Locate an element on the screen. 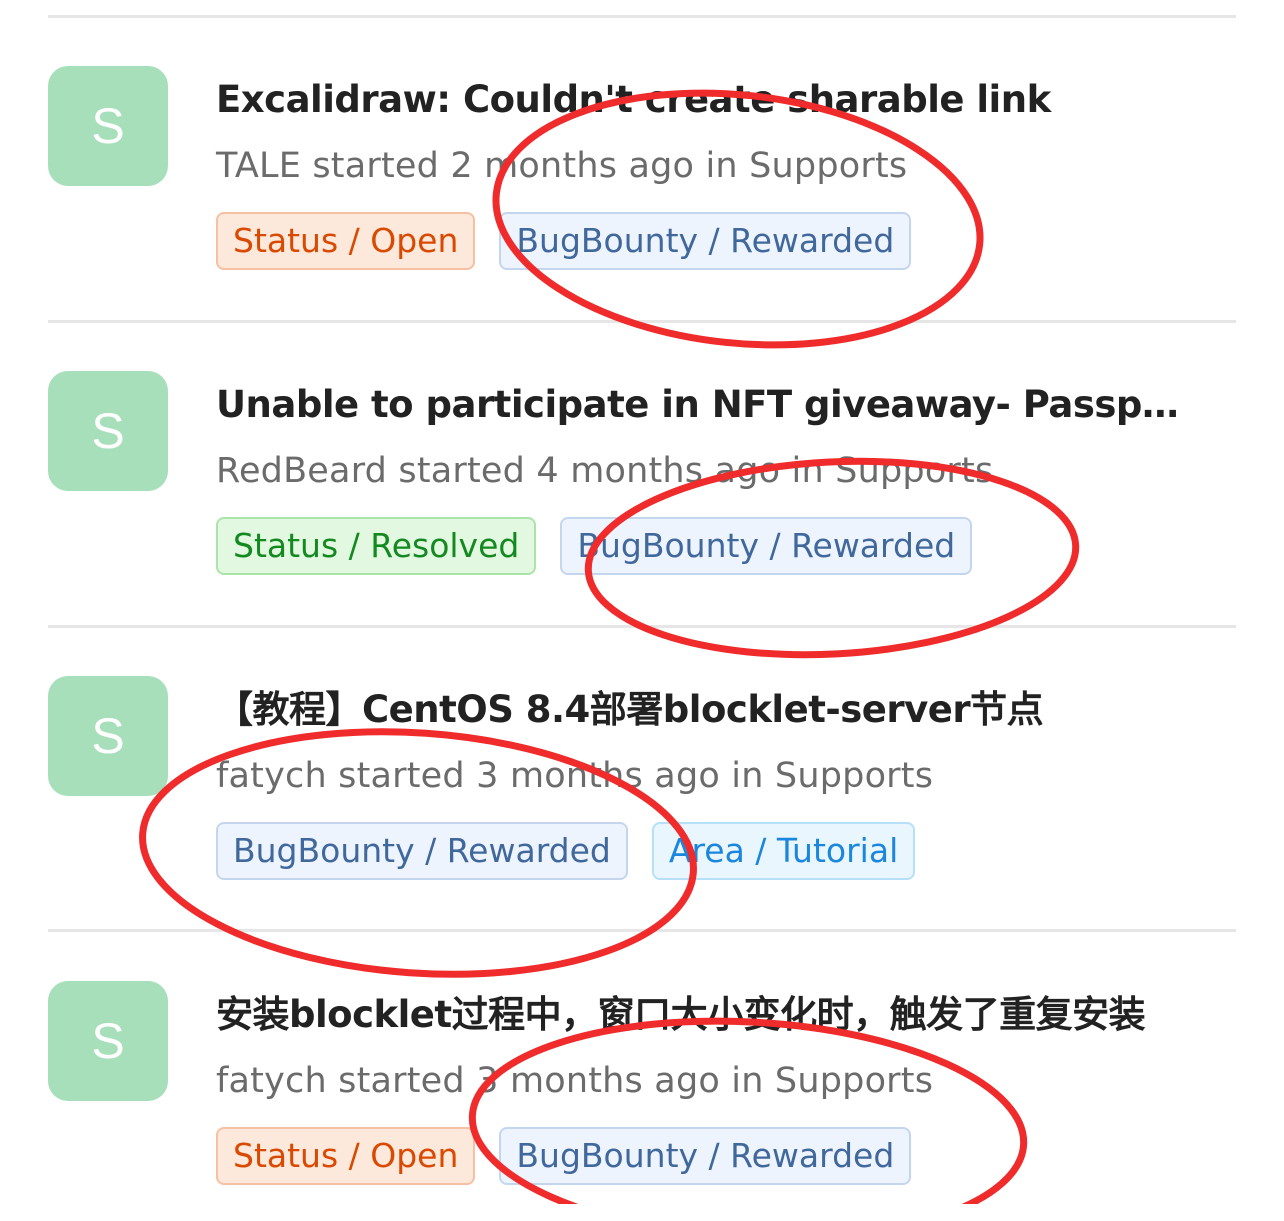 The image size is (1284, 1221). tag-list: Status / Resolved BugBounty / Rewarded is located at coordinates (594, 546).